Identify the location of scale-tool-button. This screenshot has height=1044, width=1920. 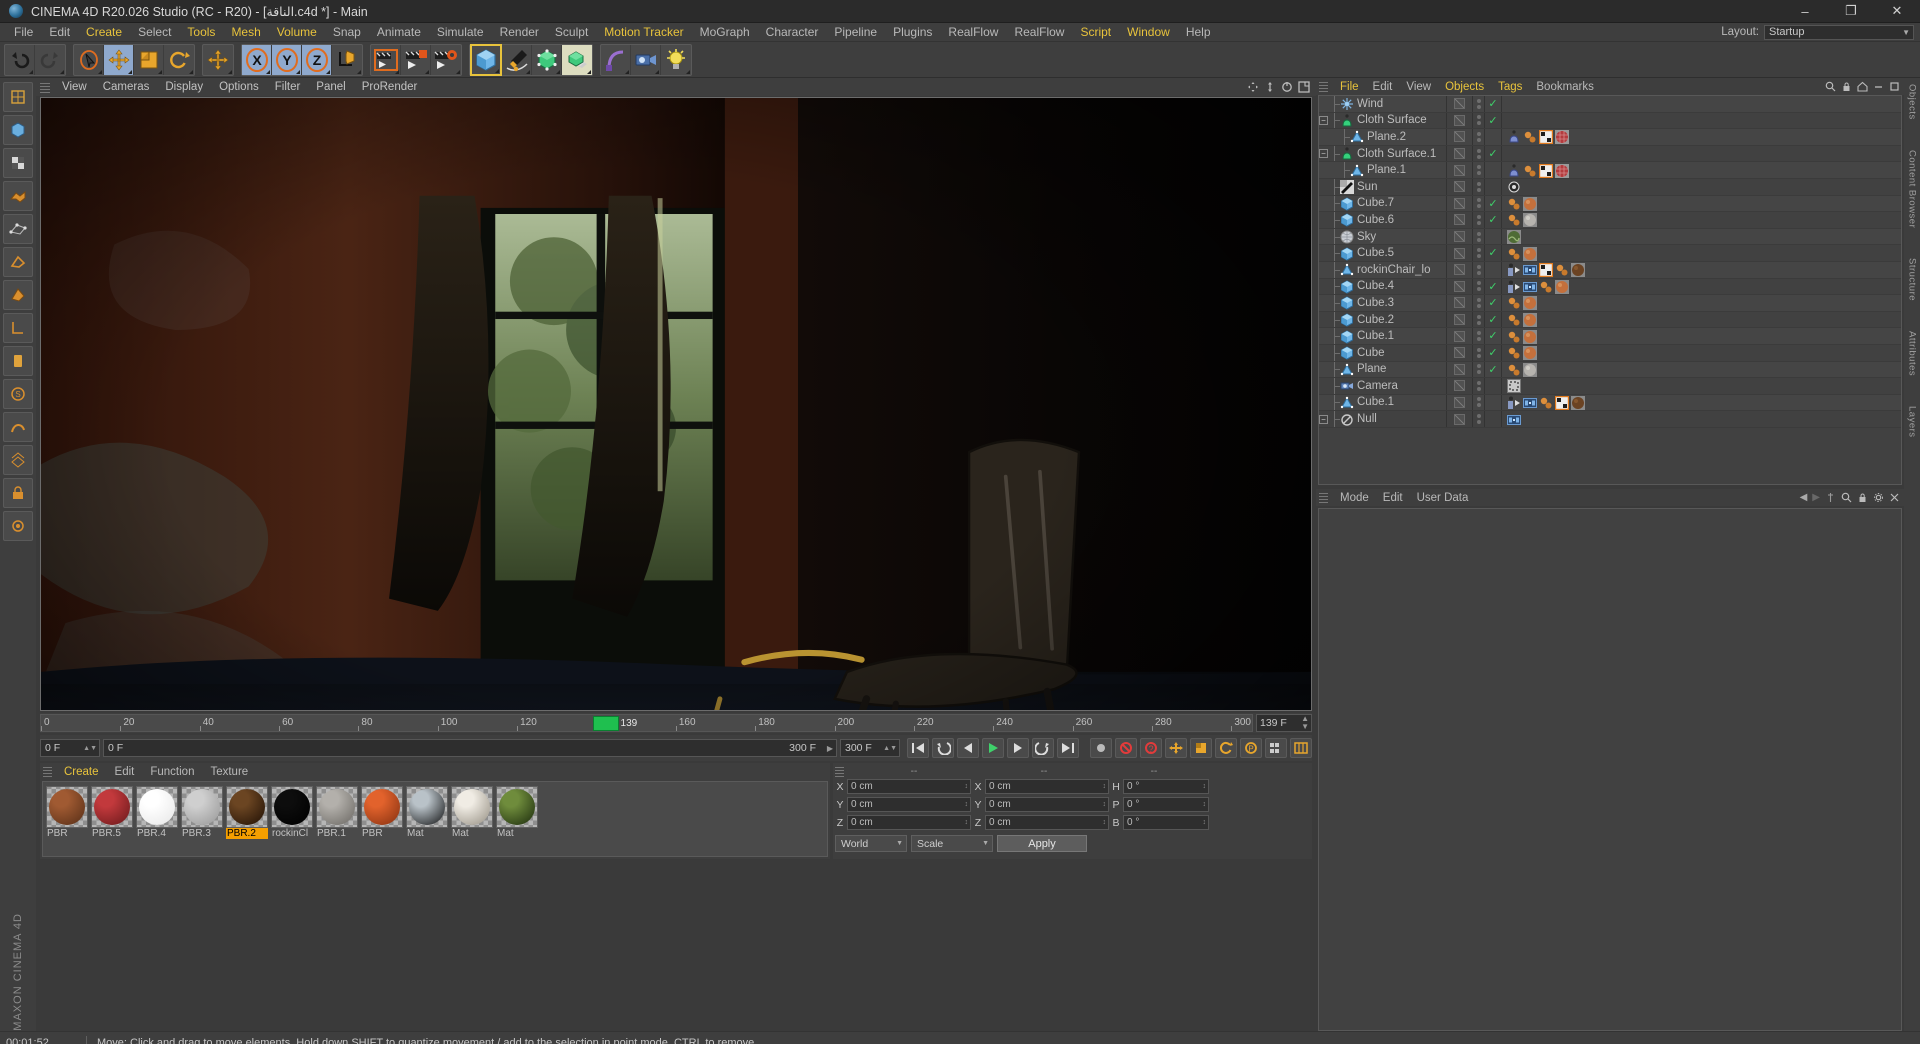
(149, 59).